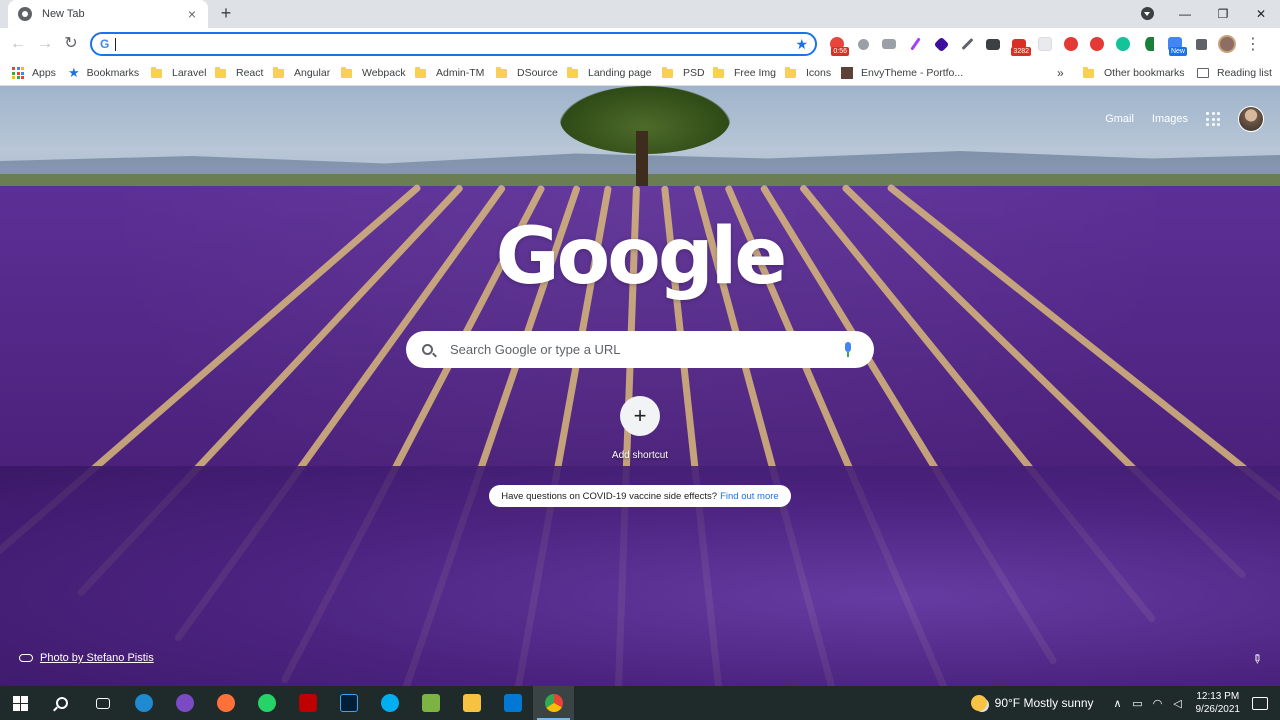  Describe the element at coordinates (978, 703) in the screenshot. I see `sun-icon` at that location.